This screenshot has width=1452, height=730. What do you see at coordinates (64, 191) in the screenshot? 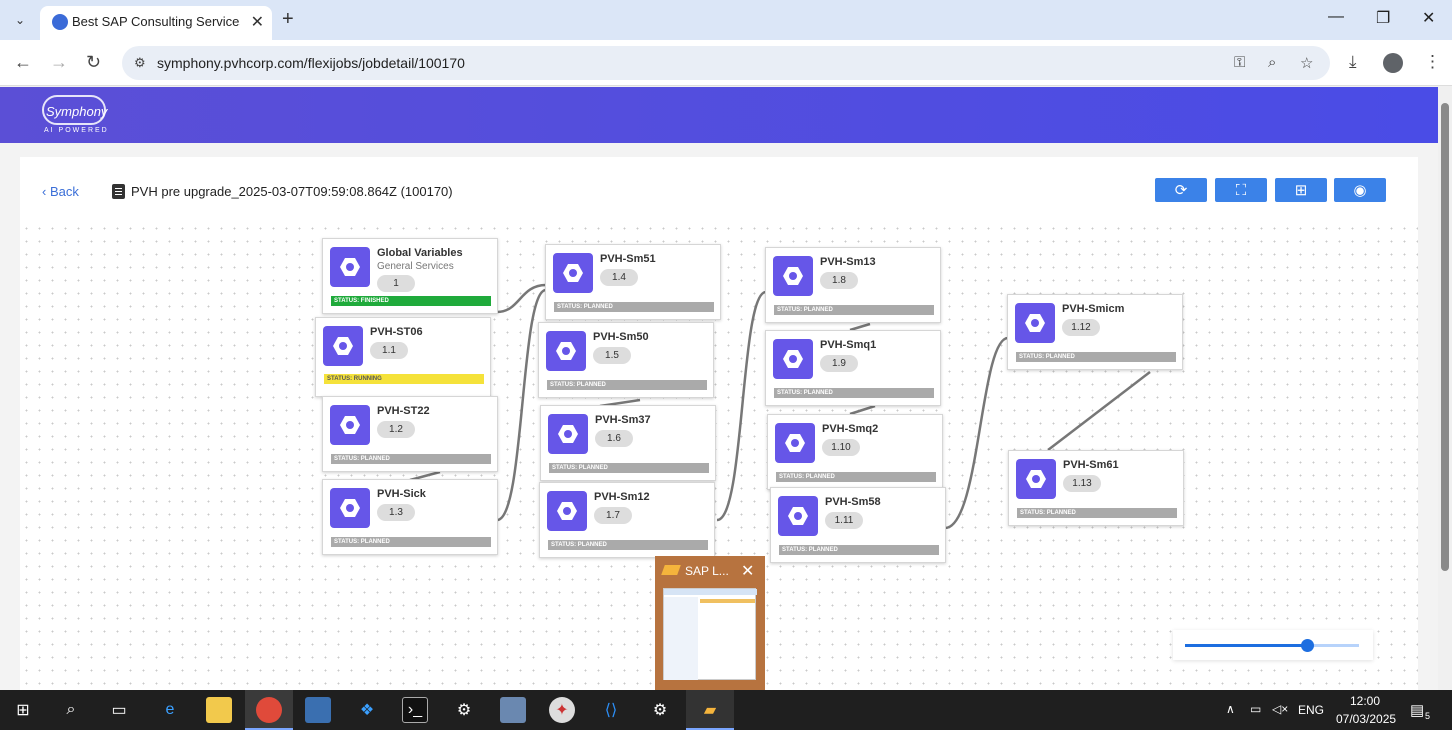
I see `back-label: Back` at bounding box center [64, 191].